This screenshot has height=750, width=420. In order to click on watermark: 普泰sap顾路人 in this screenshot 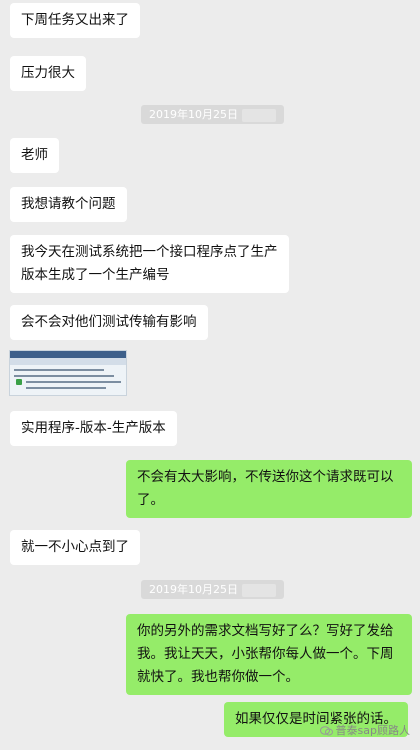, I will do `click(364, 730)`.